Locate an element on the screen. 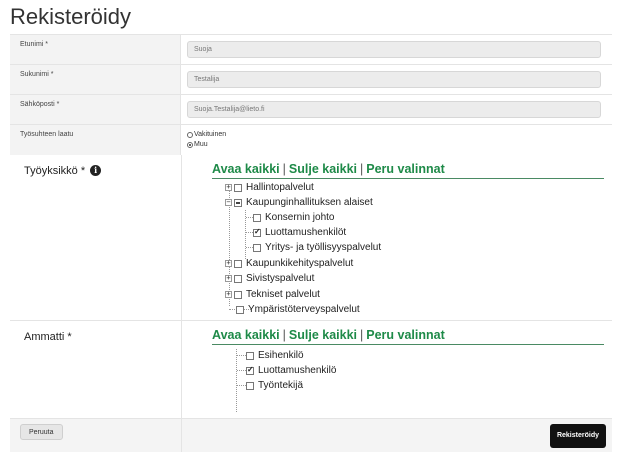 The height and width of the screenshot is (455, 626). tree-node: Ympäristöterveyspalvelut is located at coordinates (298, 309).